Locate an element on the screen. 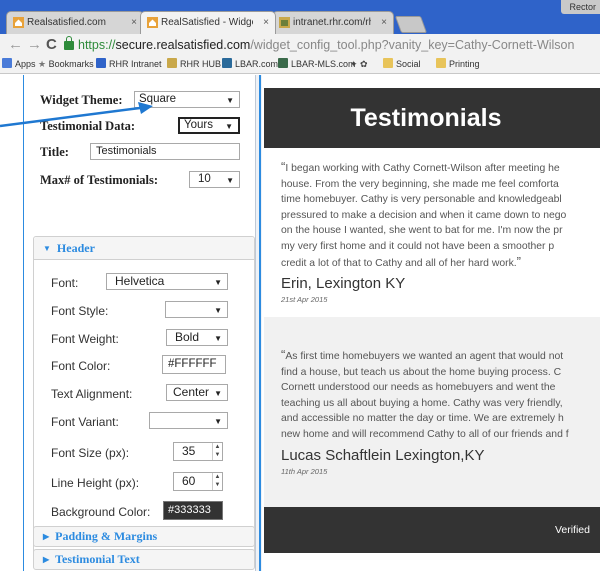  font-size-label: Font Size (px): is located at coordinates (90, 453).